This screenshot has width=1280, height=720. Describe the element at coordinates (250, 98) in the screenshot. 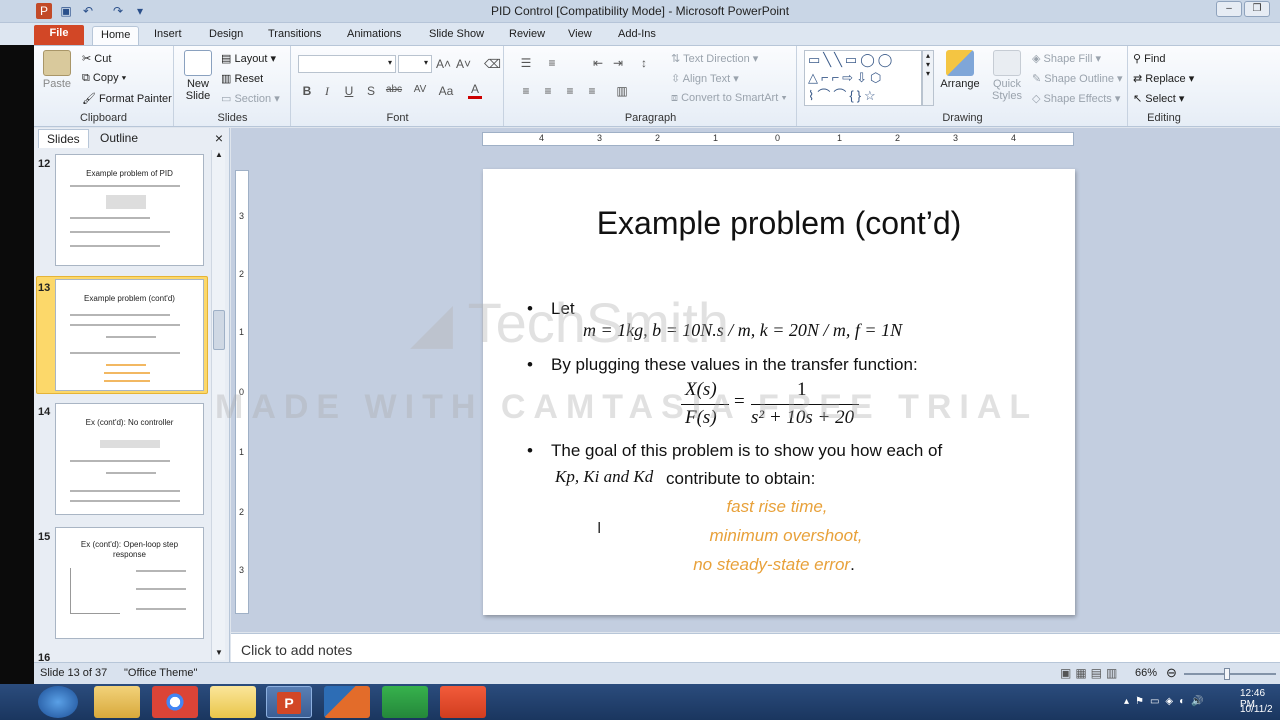

I see `section-button: ▭ Section ▾` at that location.